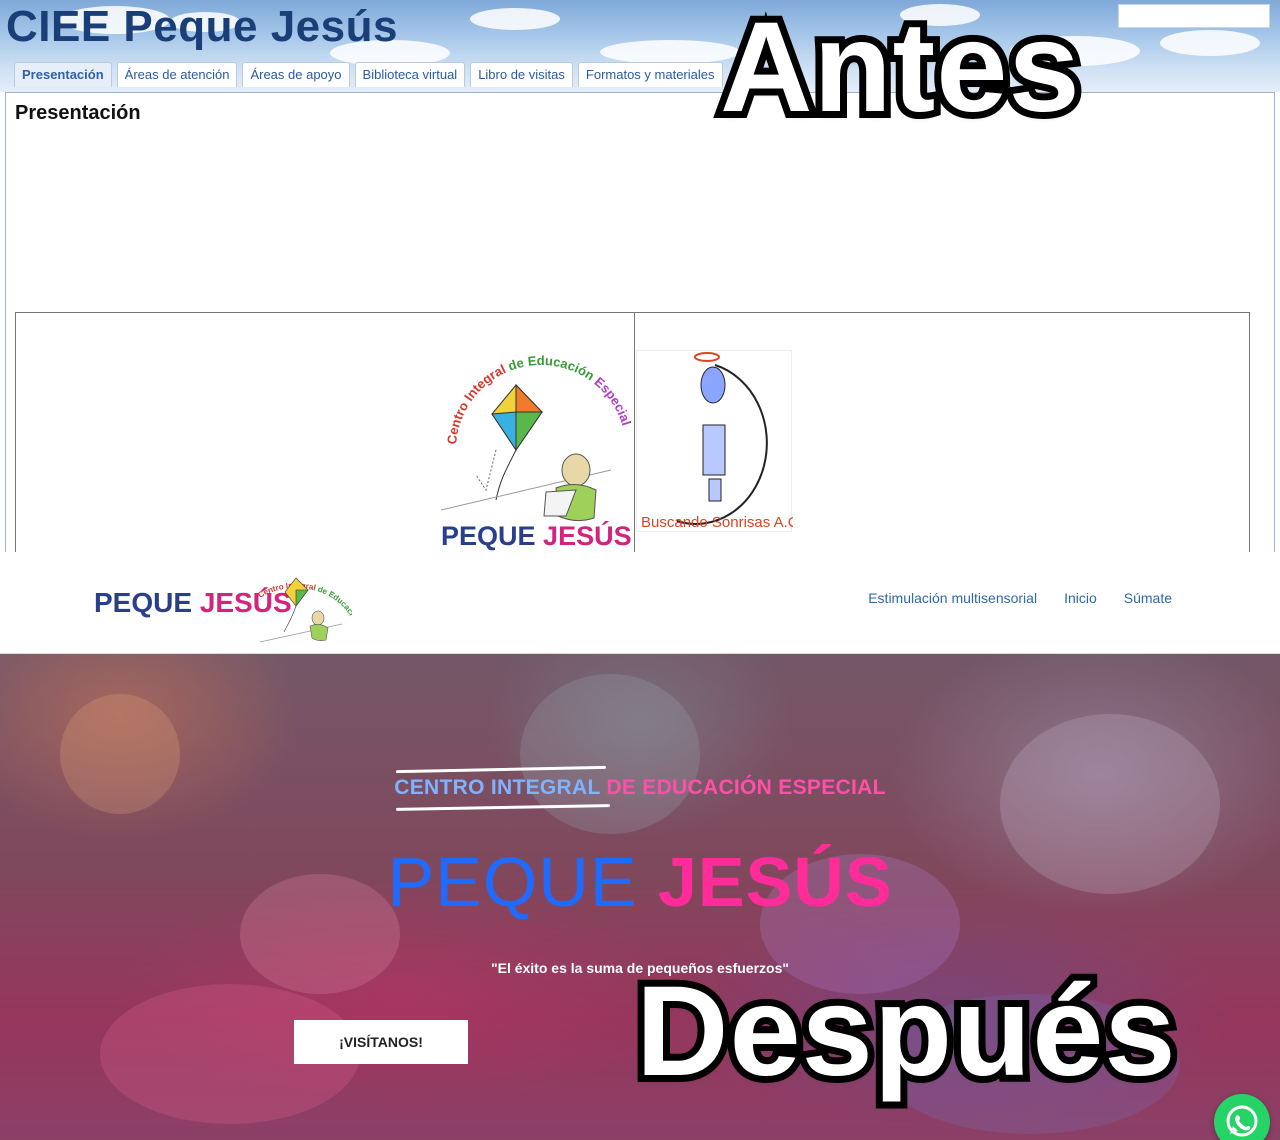 The width and height of the screenshot is (1280, 1140). I want to click on hero-title-a: PEQUE, so click(512, 882).